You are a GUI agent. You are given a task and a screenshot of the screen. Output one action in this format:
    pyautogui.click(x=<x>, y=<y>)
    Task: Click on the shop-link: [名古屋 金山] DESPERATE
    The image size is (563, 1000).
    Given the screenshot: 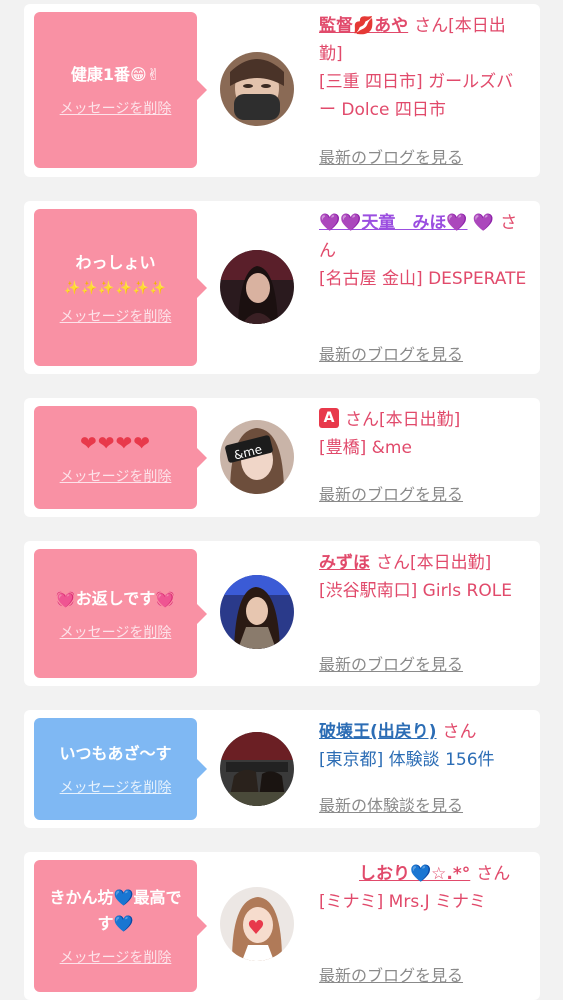 What is the action you would take?
    pyautogui.click(x=424, y=279)
    